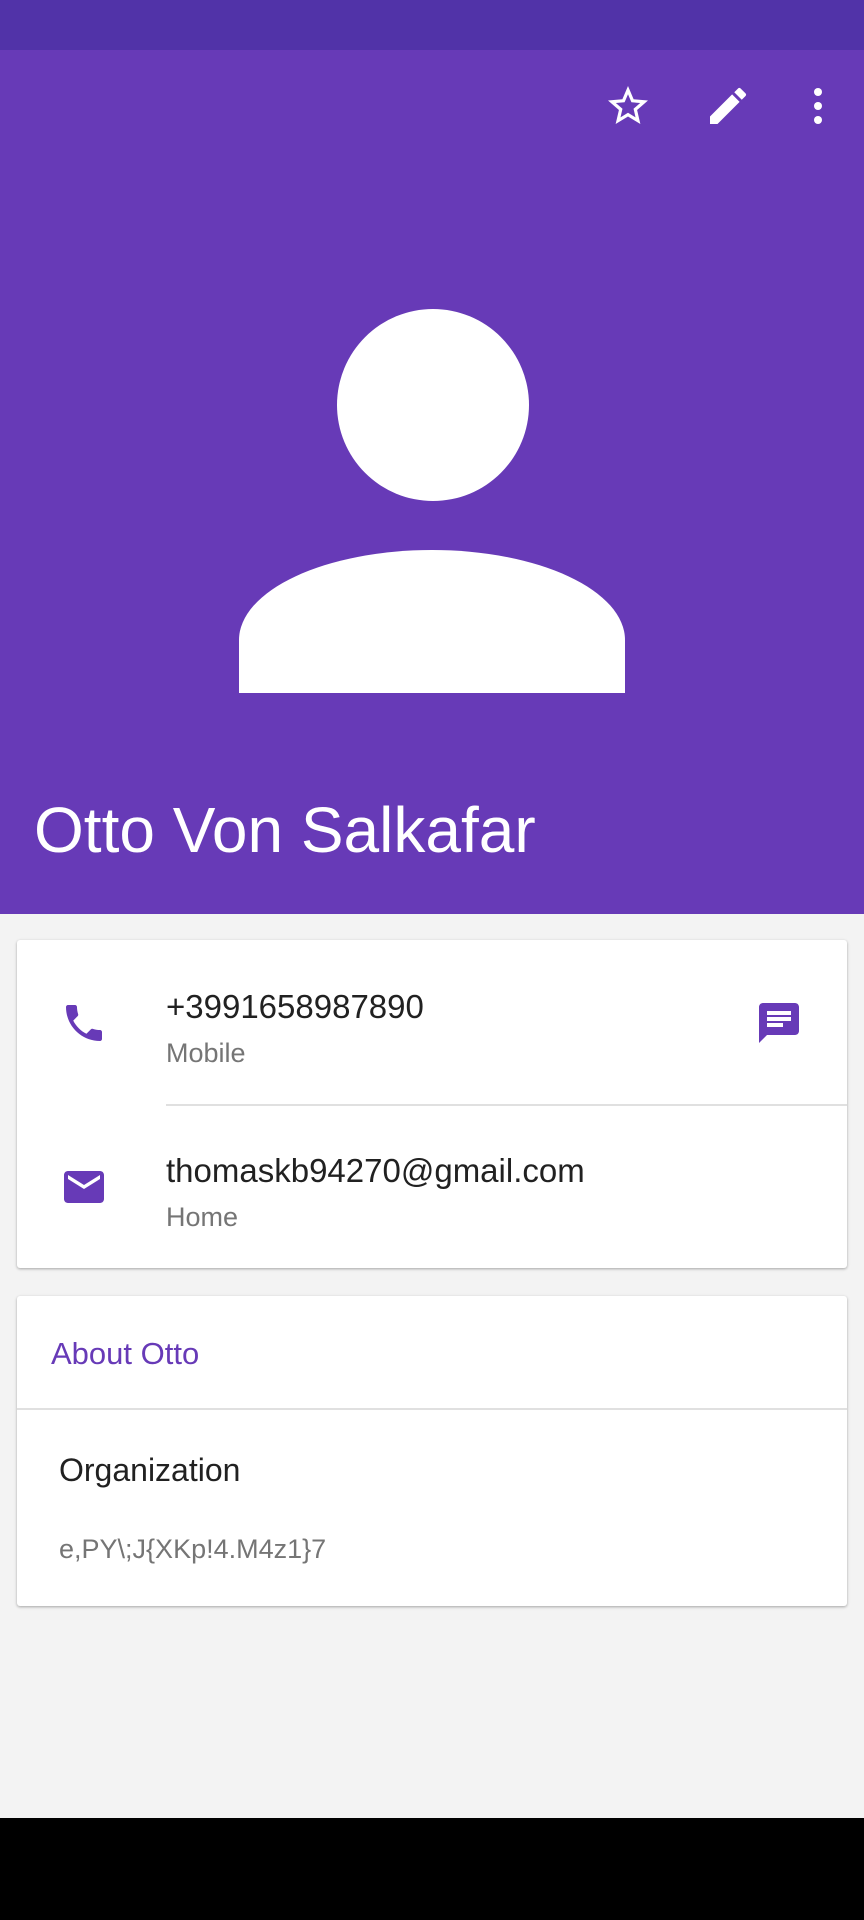 The width and height of the screenshot is (864, 1920). Describe the element at coordinates (84, 1187) in the screenshot. I see `email-icon` at that location.